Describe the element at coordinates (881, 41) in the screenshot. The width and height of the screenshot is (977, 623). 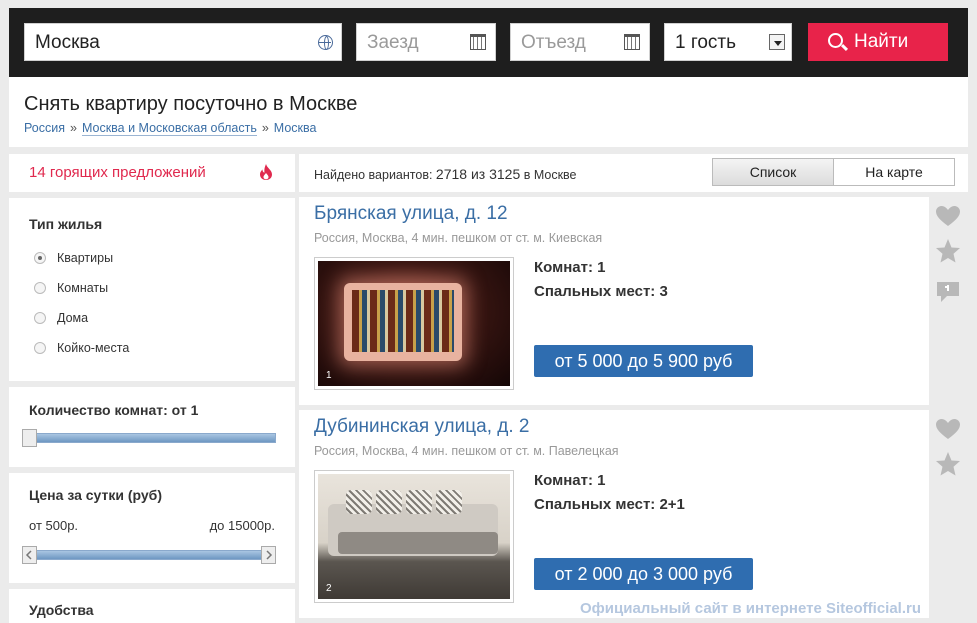
I see `search-button-label: Найти` at that location.